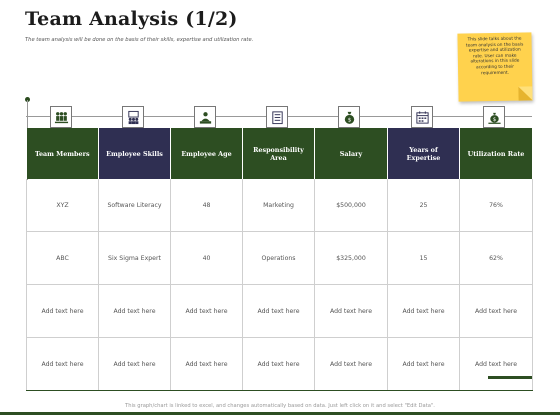  What do you see at coordinates (422, 117) in the screenshot?
I see `calendar-icon` at bounding box center [422, 117].